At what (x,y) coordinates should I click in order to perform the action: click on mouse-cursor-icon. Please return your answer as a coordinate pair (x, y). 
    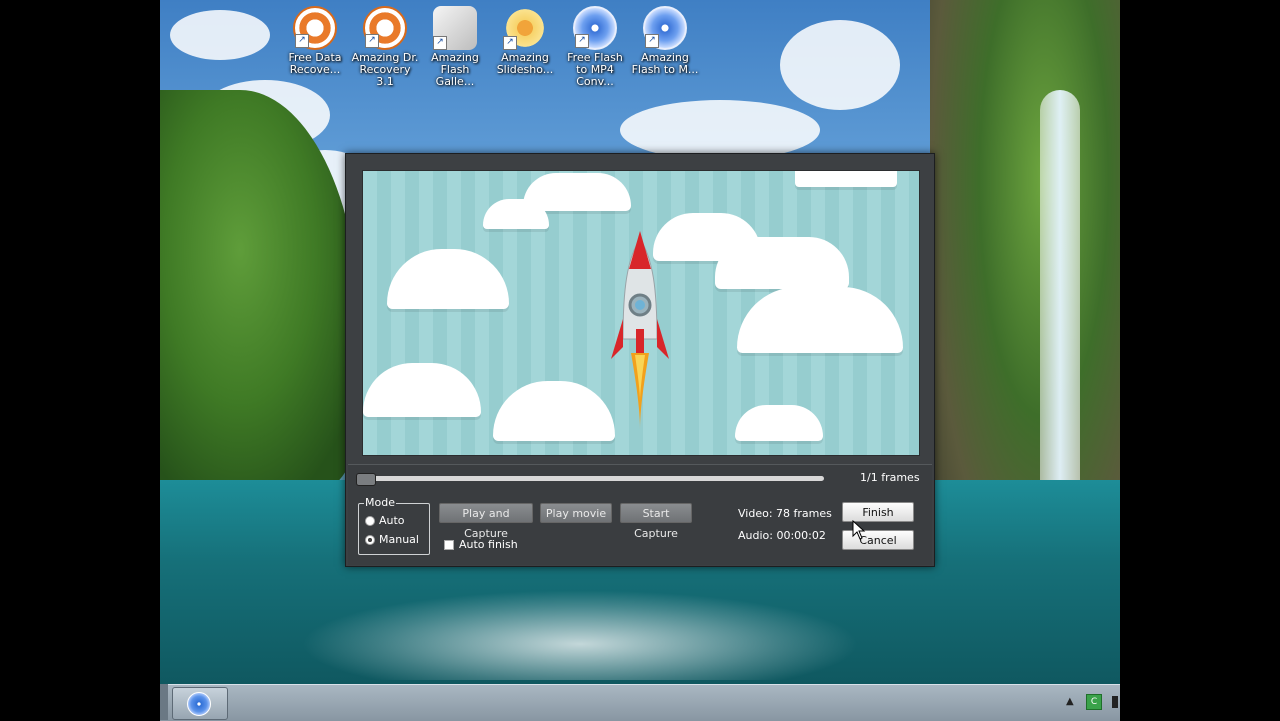
    Looking at the image, I should click on (859, 530).